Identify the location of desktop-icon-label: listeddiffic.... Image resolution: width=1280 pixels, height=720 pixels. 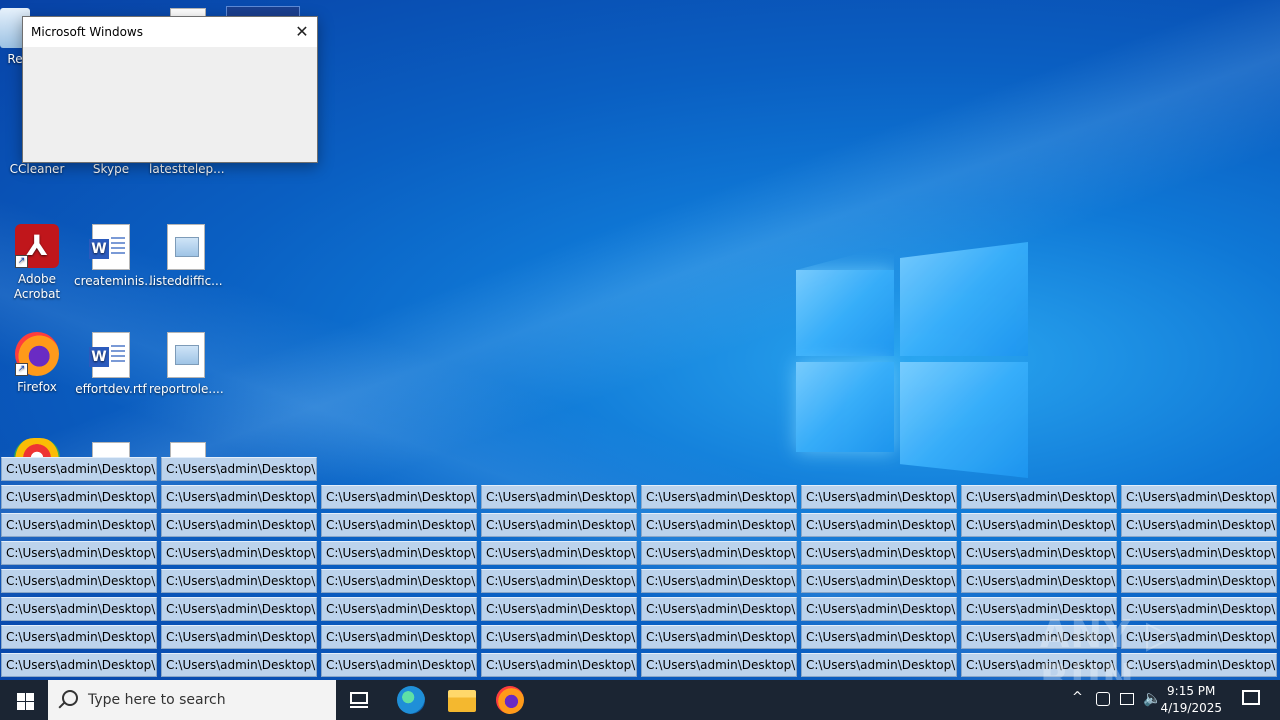
(186, 281).